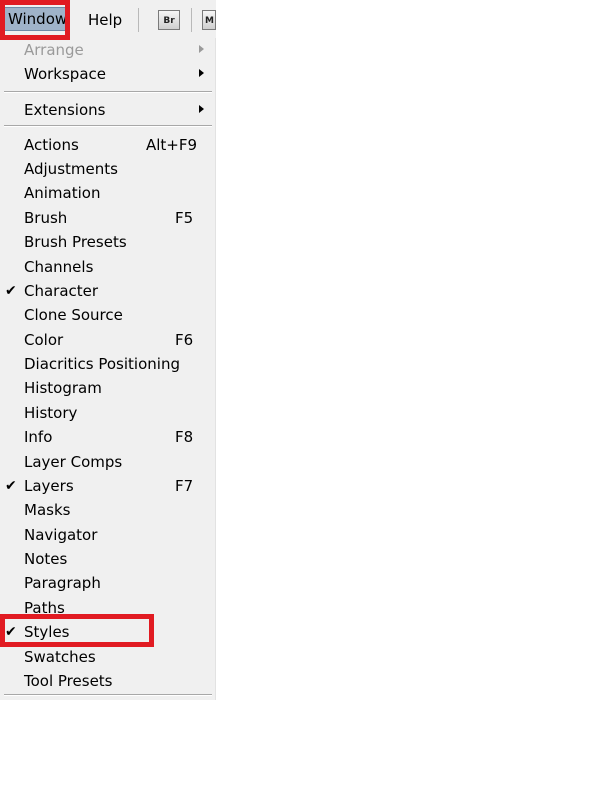 The width and height of the screenshot is (591, 800). What do you see at coordinates (108, 559) in the screenshot?
I see `menu-item-notes: Notes` at bounding box center [108, 559].